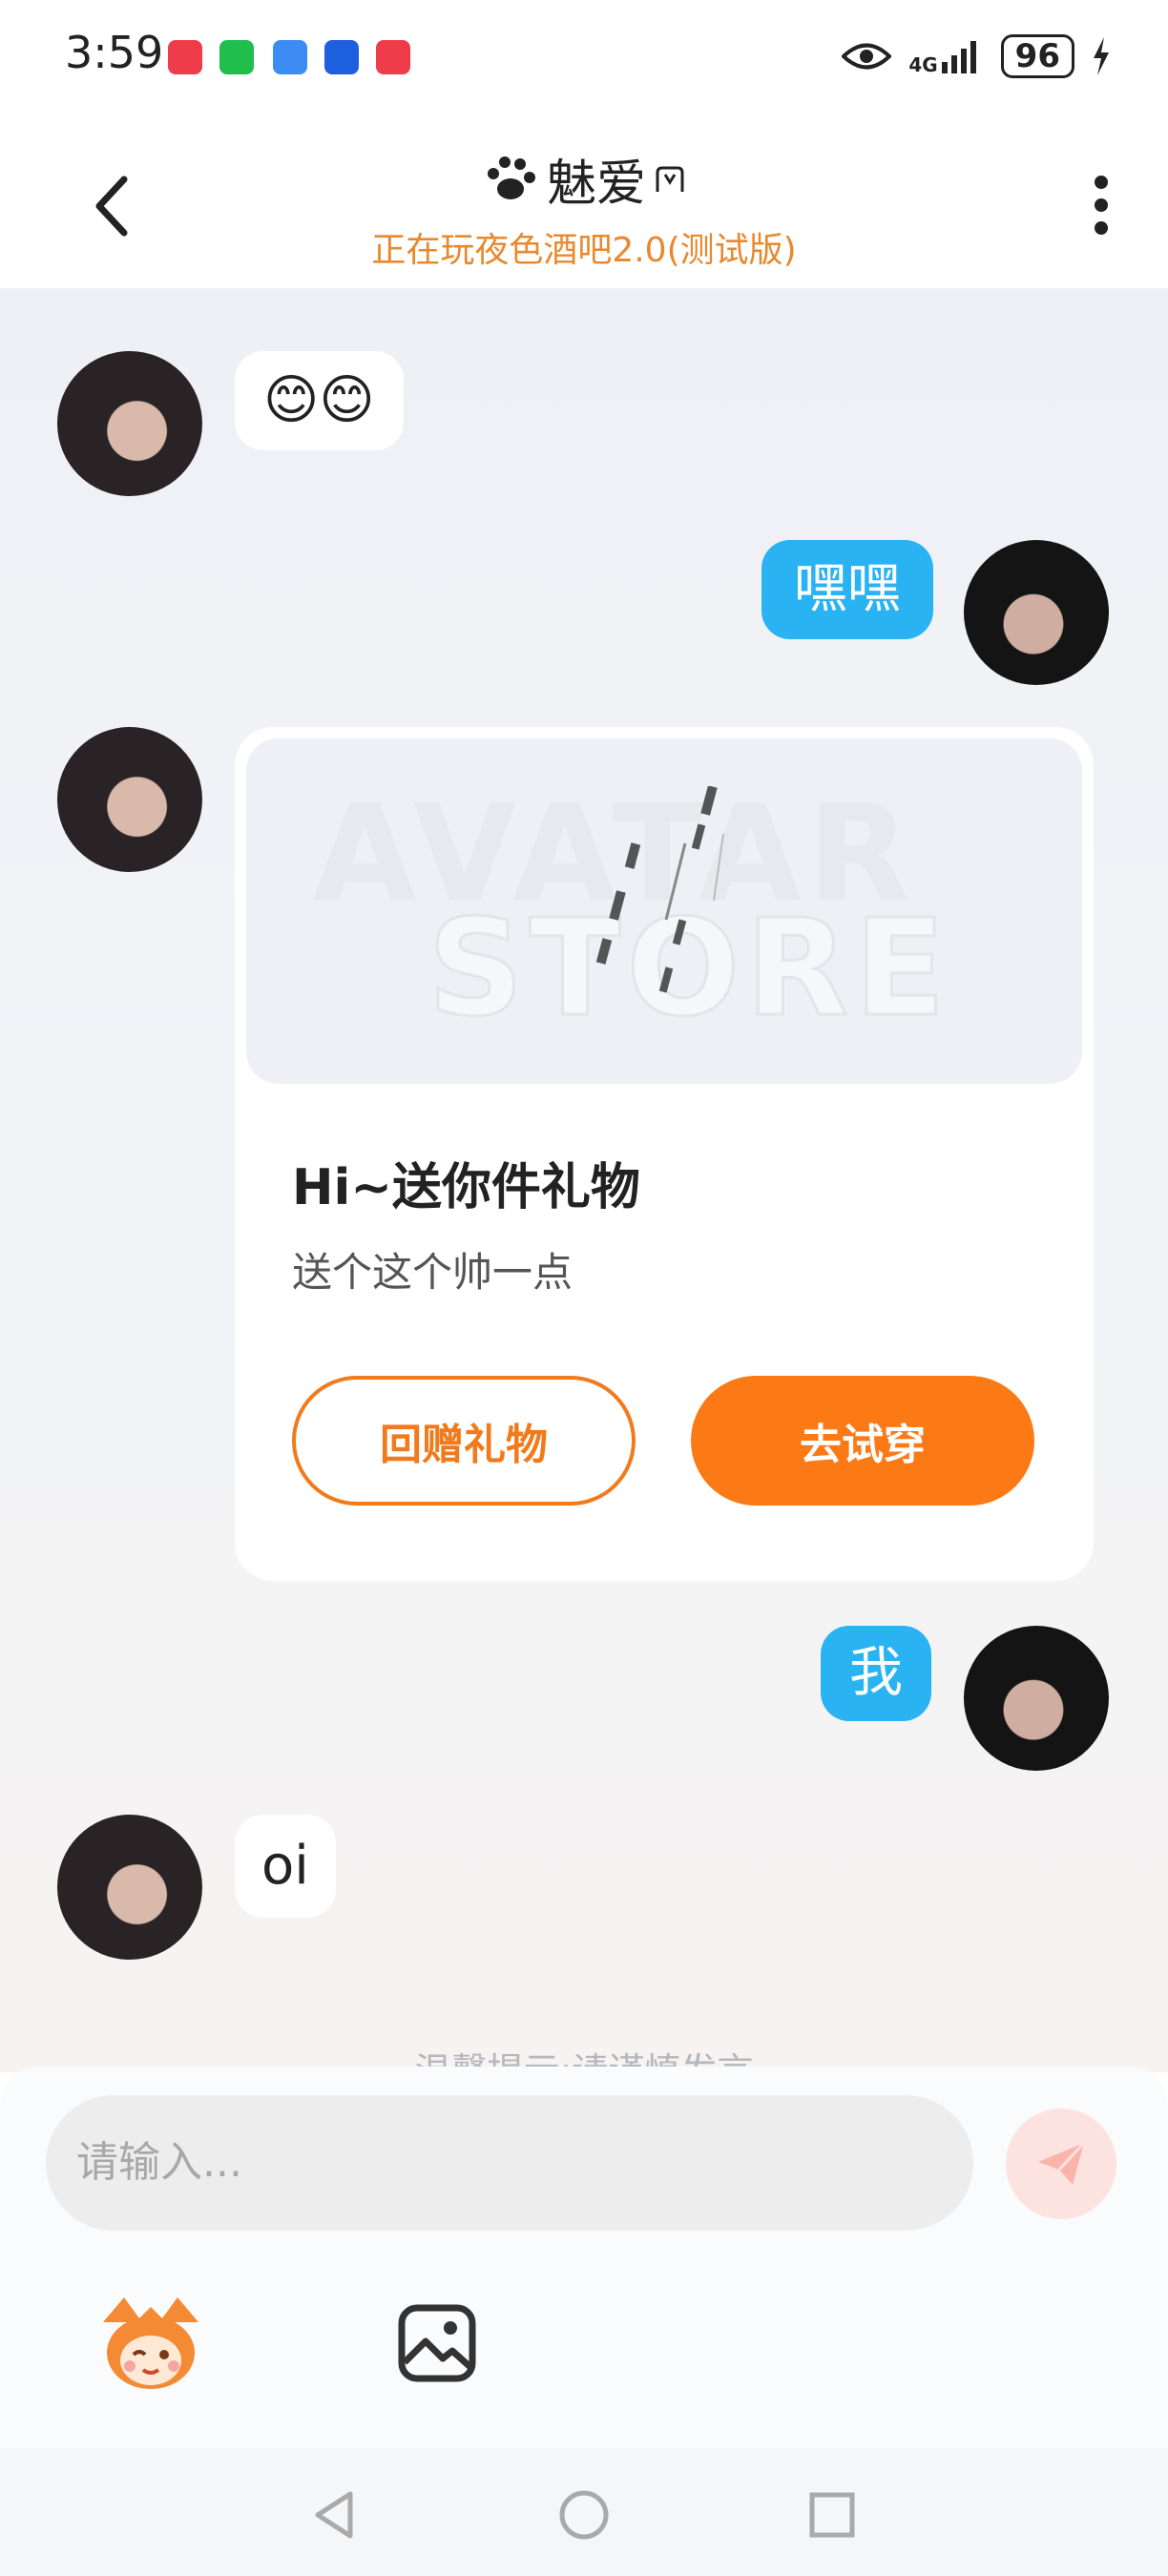  What do you see at coordinates (1101, 56) in the screenshot?
I see `charging-icon` at bounding box center [1101, 56].